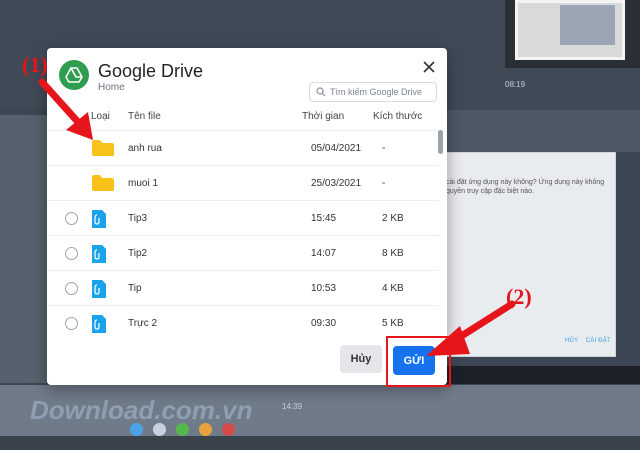 This screenshot has height=450, width=640. I want to click on list-item-file: Trực 2 09:30 5 KB, so click(243, 322).